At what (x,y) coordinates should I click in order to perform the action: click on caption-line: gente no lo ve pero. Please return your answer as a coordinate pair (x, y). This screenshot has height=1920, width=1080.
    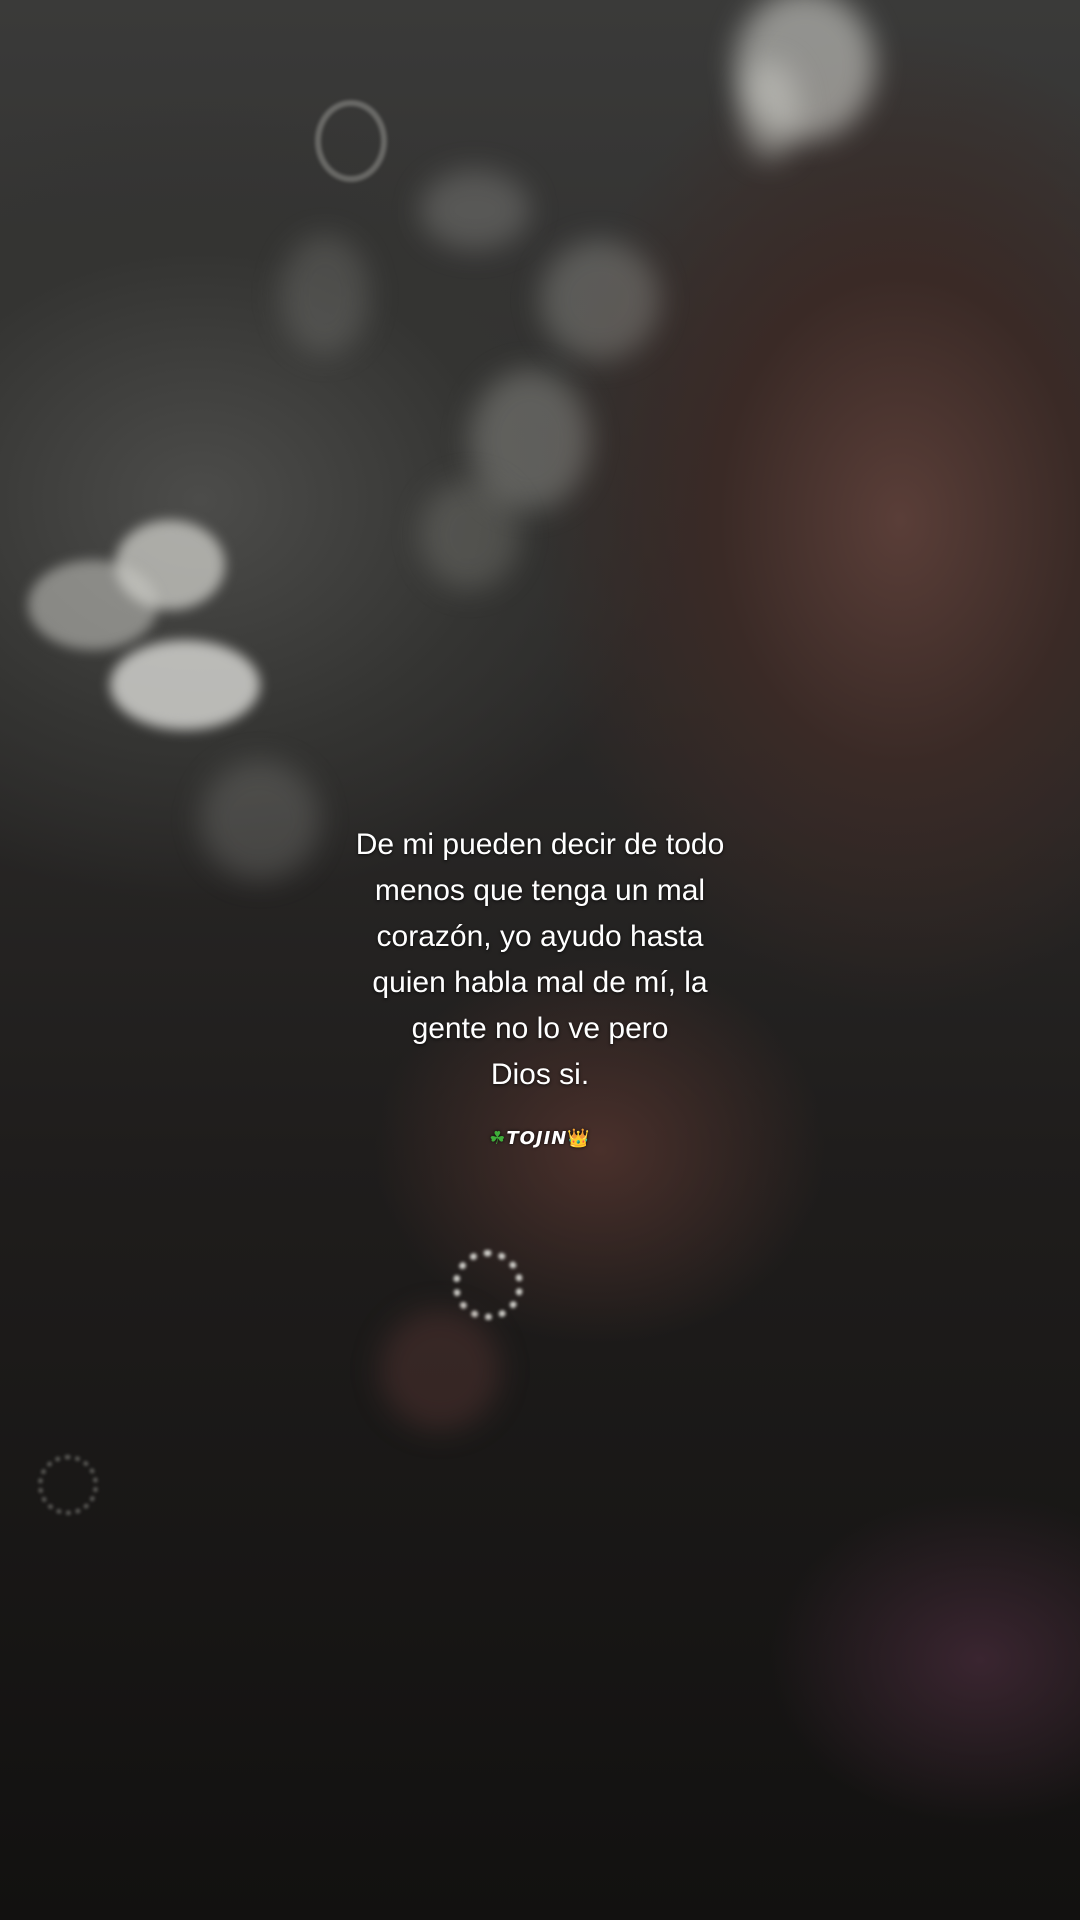
    Looking at the image, I should click on (540, 1028).